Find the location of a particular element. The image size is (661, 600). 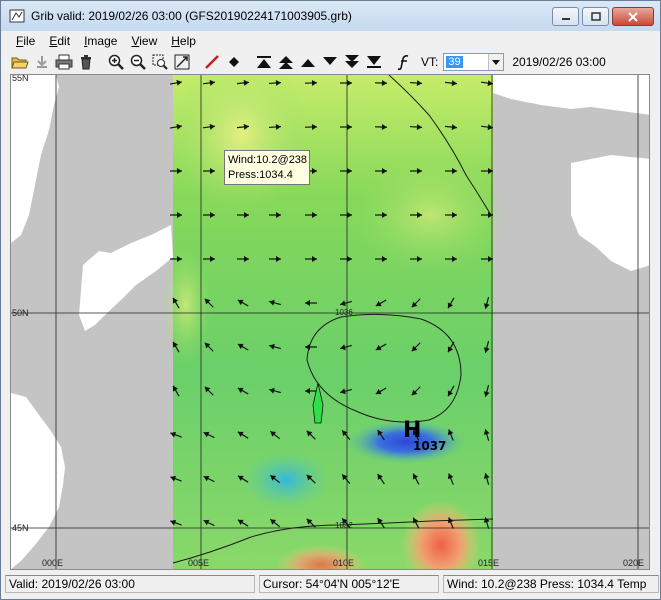

open-button is located at coordinates (20, 62).